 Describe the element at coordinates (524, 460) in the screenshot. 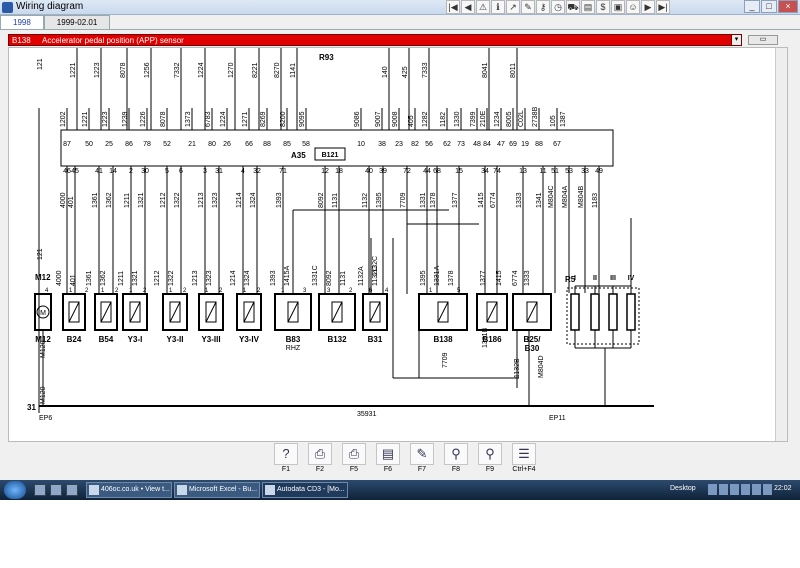

I see `fkey-ctrl-f4: ☰ Ctrl+F4` at that location.